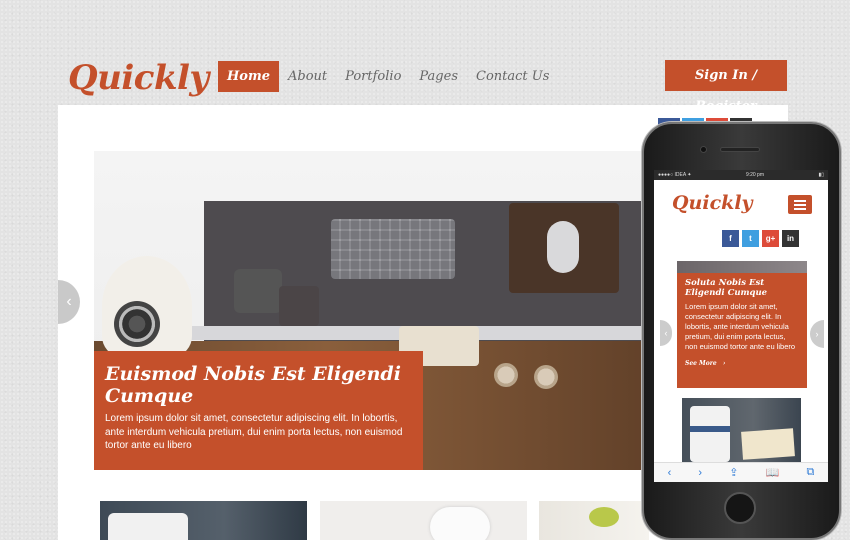 This screenshot has height=540, width=850. What do you see at coordinates (253, 385) in the screenshot?
I see `hero-title: Euismod Nobis Est Eligendi Cumque` at bounding box center [253, 385].